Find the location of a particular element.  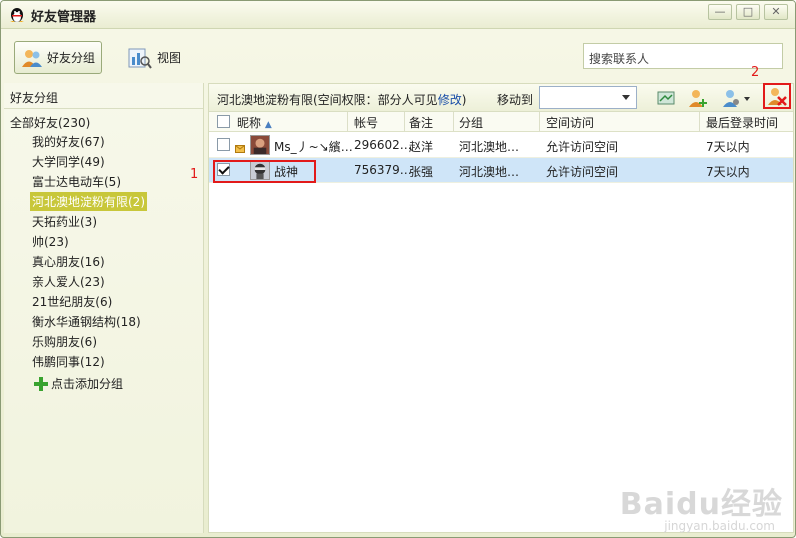

mail-icon is located at coordinates (240, 149).